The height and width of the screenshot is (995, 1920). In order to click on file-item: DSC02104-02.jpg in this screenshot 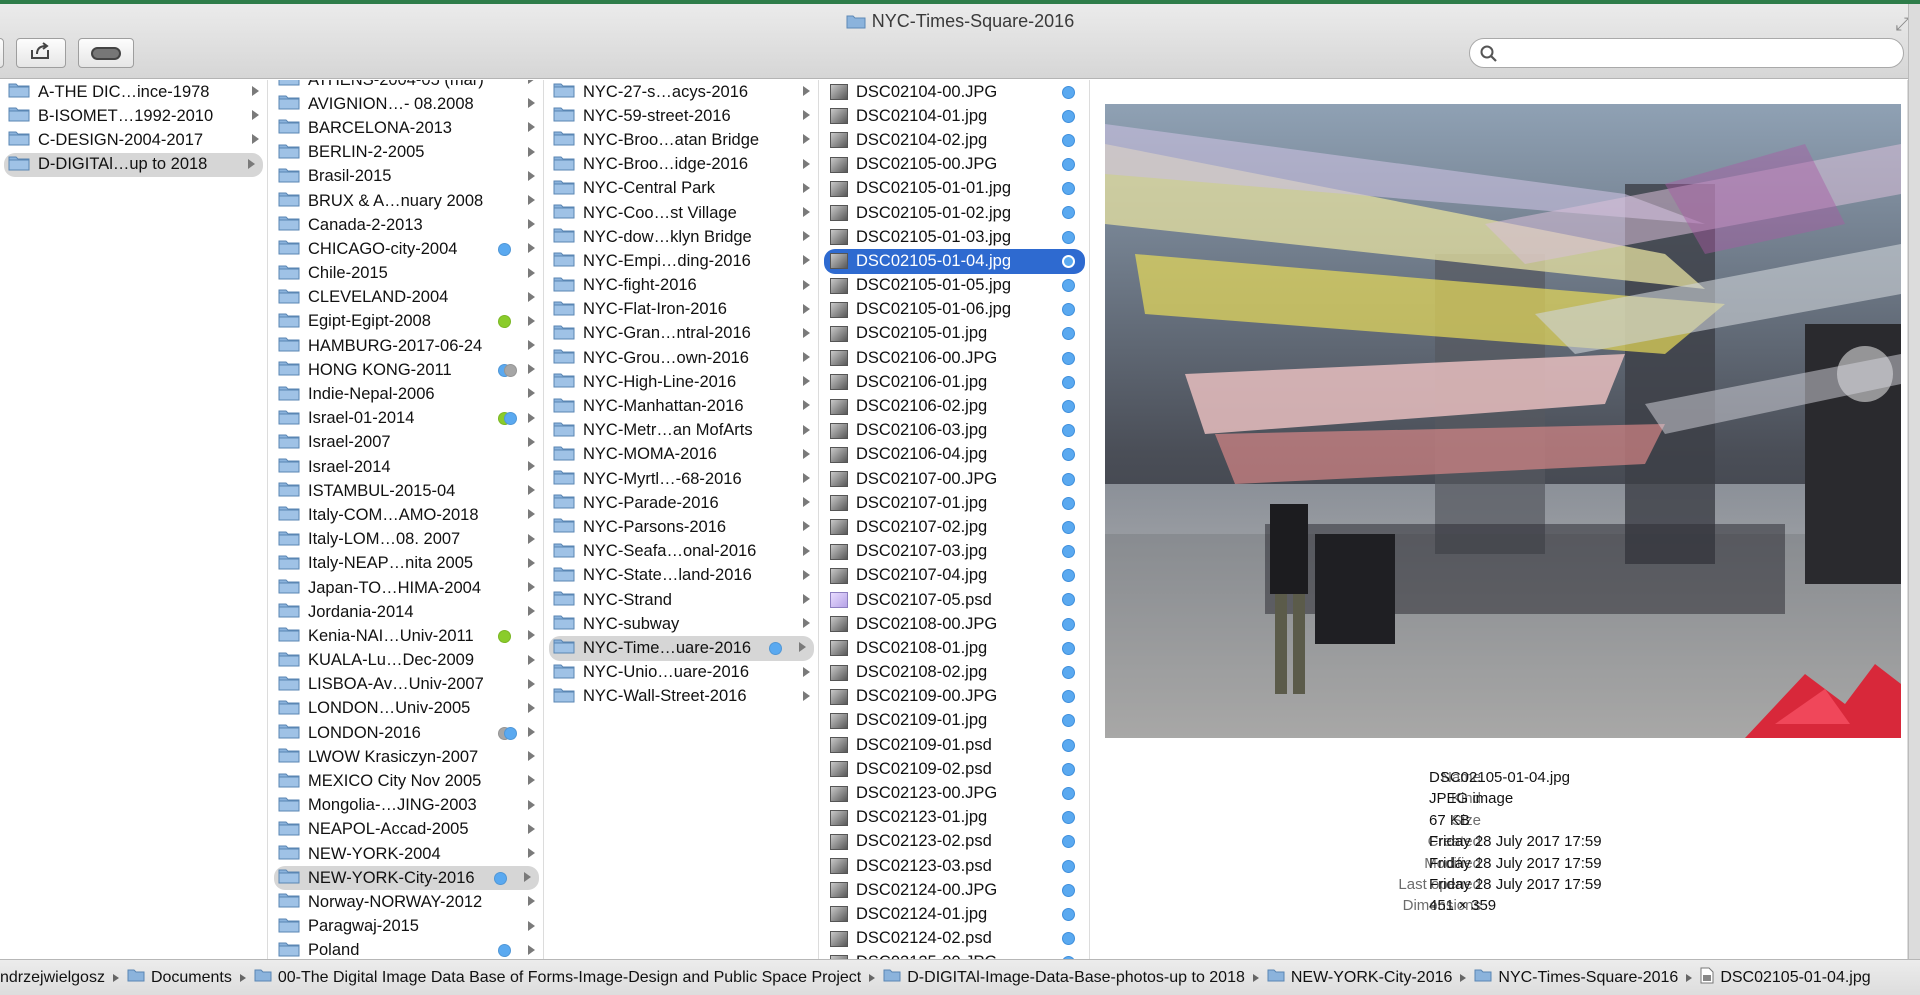, I will do `click(954, 140)`.